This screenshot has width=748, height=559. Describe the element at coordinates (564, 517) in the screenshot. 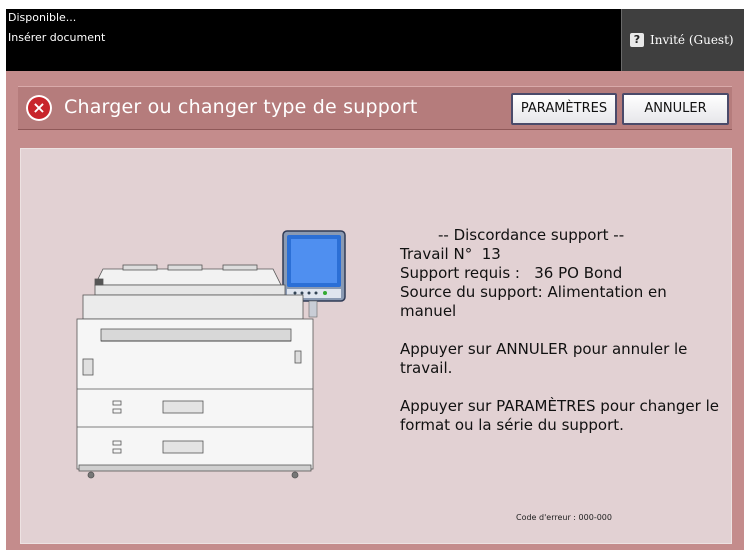

I see `error-code: Code d'erreur : 000-000` at that location.